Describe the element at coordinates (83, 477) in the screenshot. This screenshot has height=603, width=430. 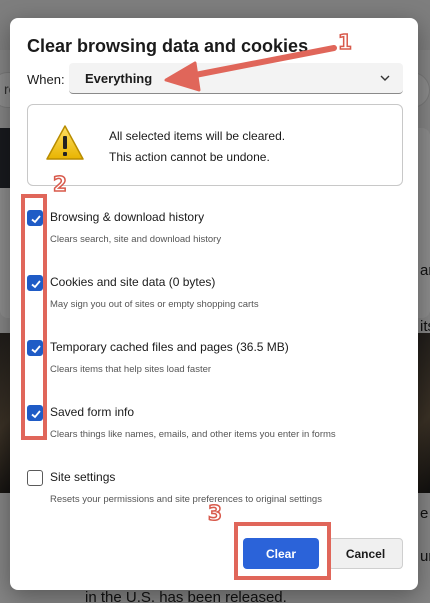
I see `option-label: Site settings` at that location.